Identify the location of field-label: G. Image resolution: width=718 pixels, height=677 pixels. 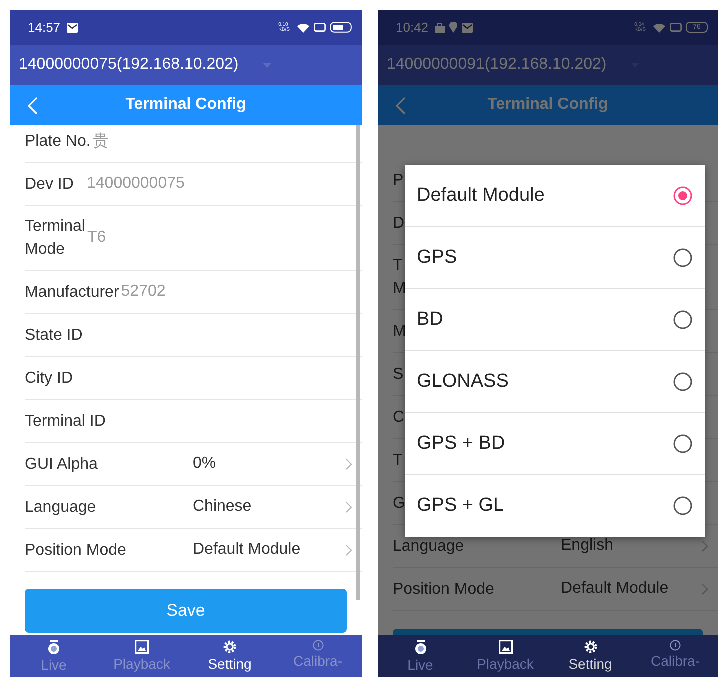
(399, 504).